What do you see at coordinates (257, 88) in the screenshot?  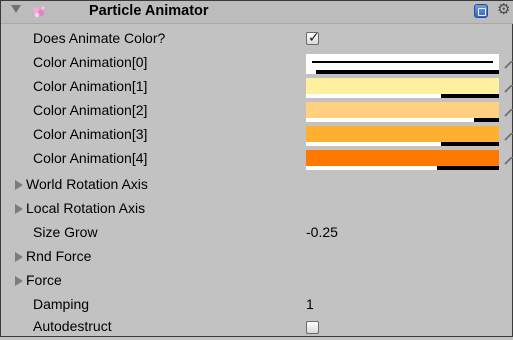 I see `color-animation-row: Color Animation[1]` at bounding box center [257, 88].